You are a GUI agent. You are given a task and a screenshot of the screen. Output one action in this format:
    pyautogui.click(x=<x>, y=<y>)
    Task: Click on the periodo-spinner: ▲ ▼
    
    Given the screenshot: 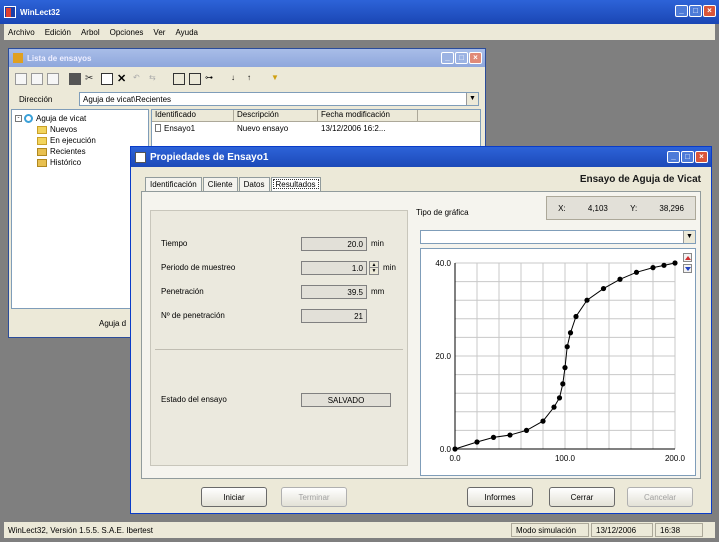 What is the action you would take?
    pyautogui.click(x=374, y=268)
    